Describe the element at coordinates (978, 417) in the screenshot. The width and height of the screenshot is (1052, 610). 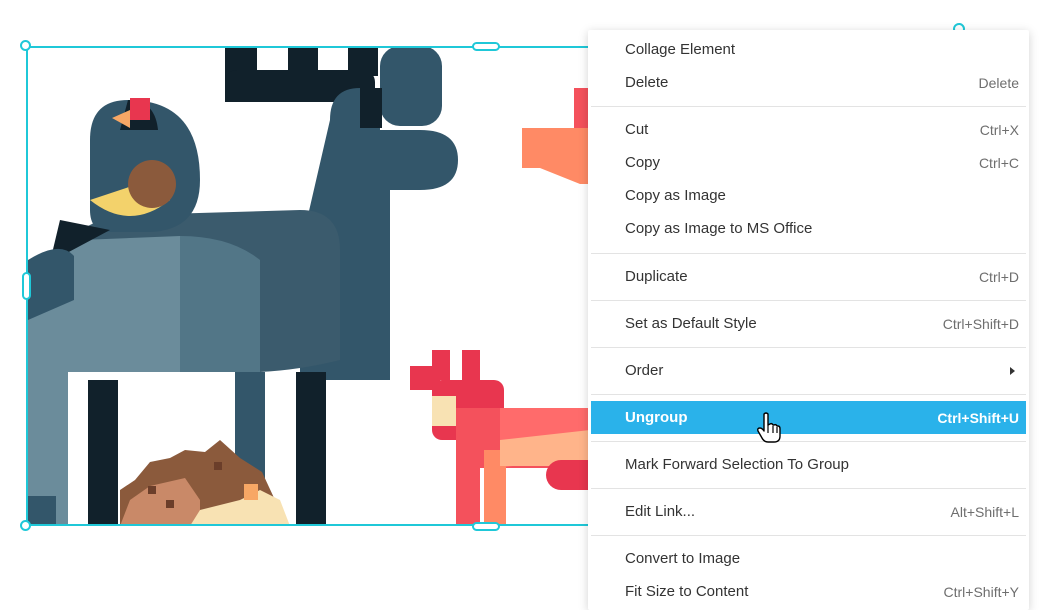
I see `menu-item-shortcut: Ctrl+Shift+U` at that location.